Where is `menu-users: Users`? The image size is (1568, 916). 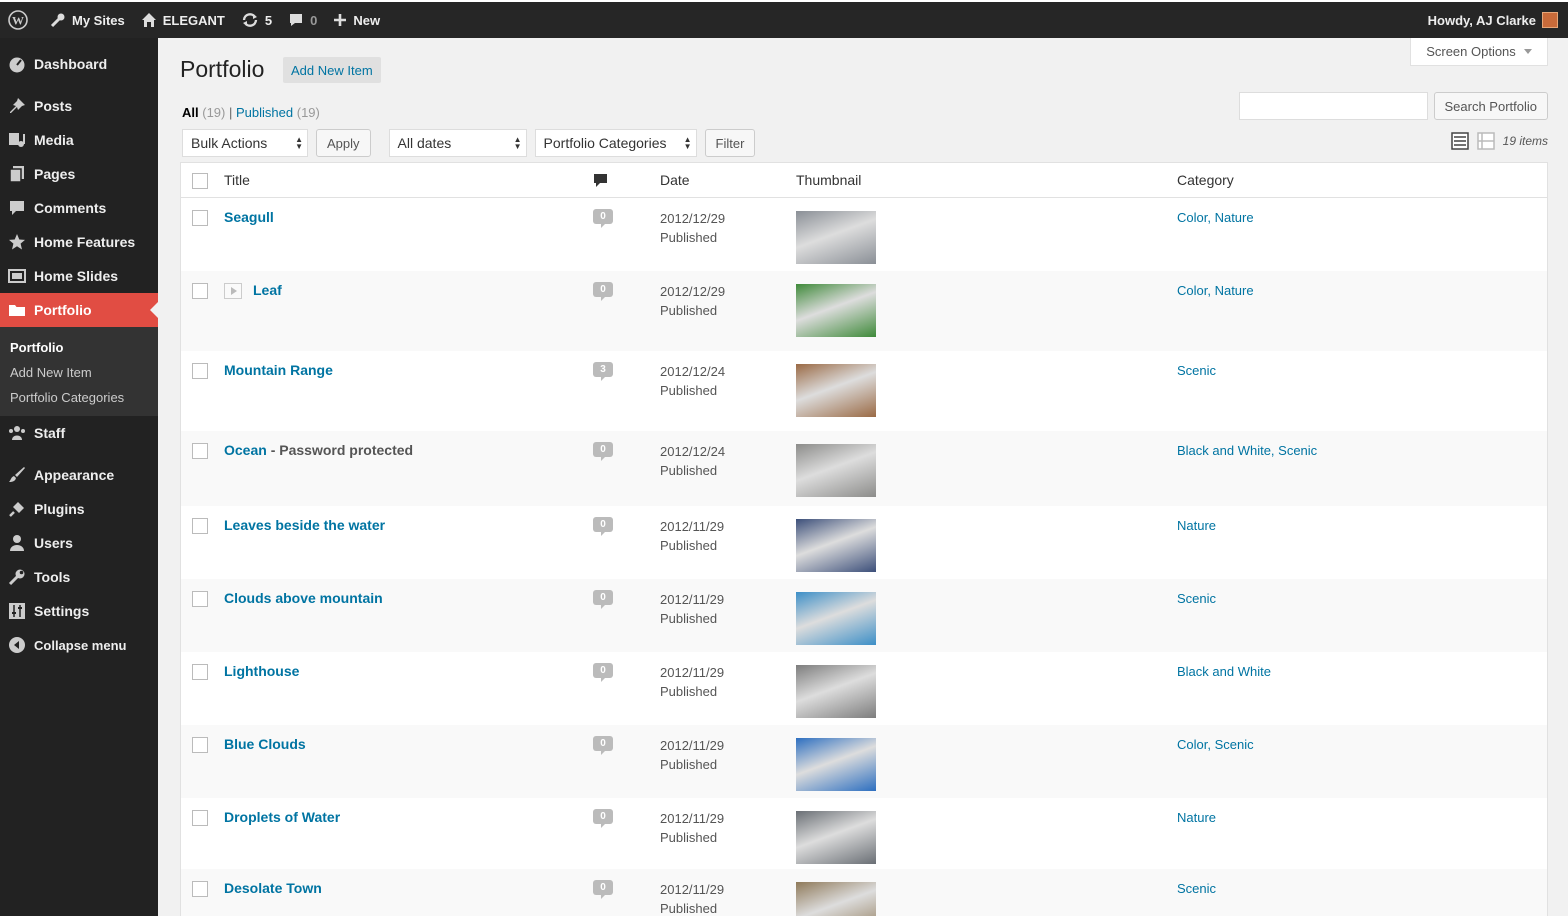
menu-users: Users is located at coordinates (79, 543).